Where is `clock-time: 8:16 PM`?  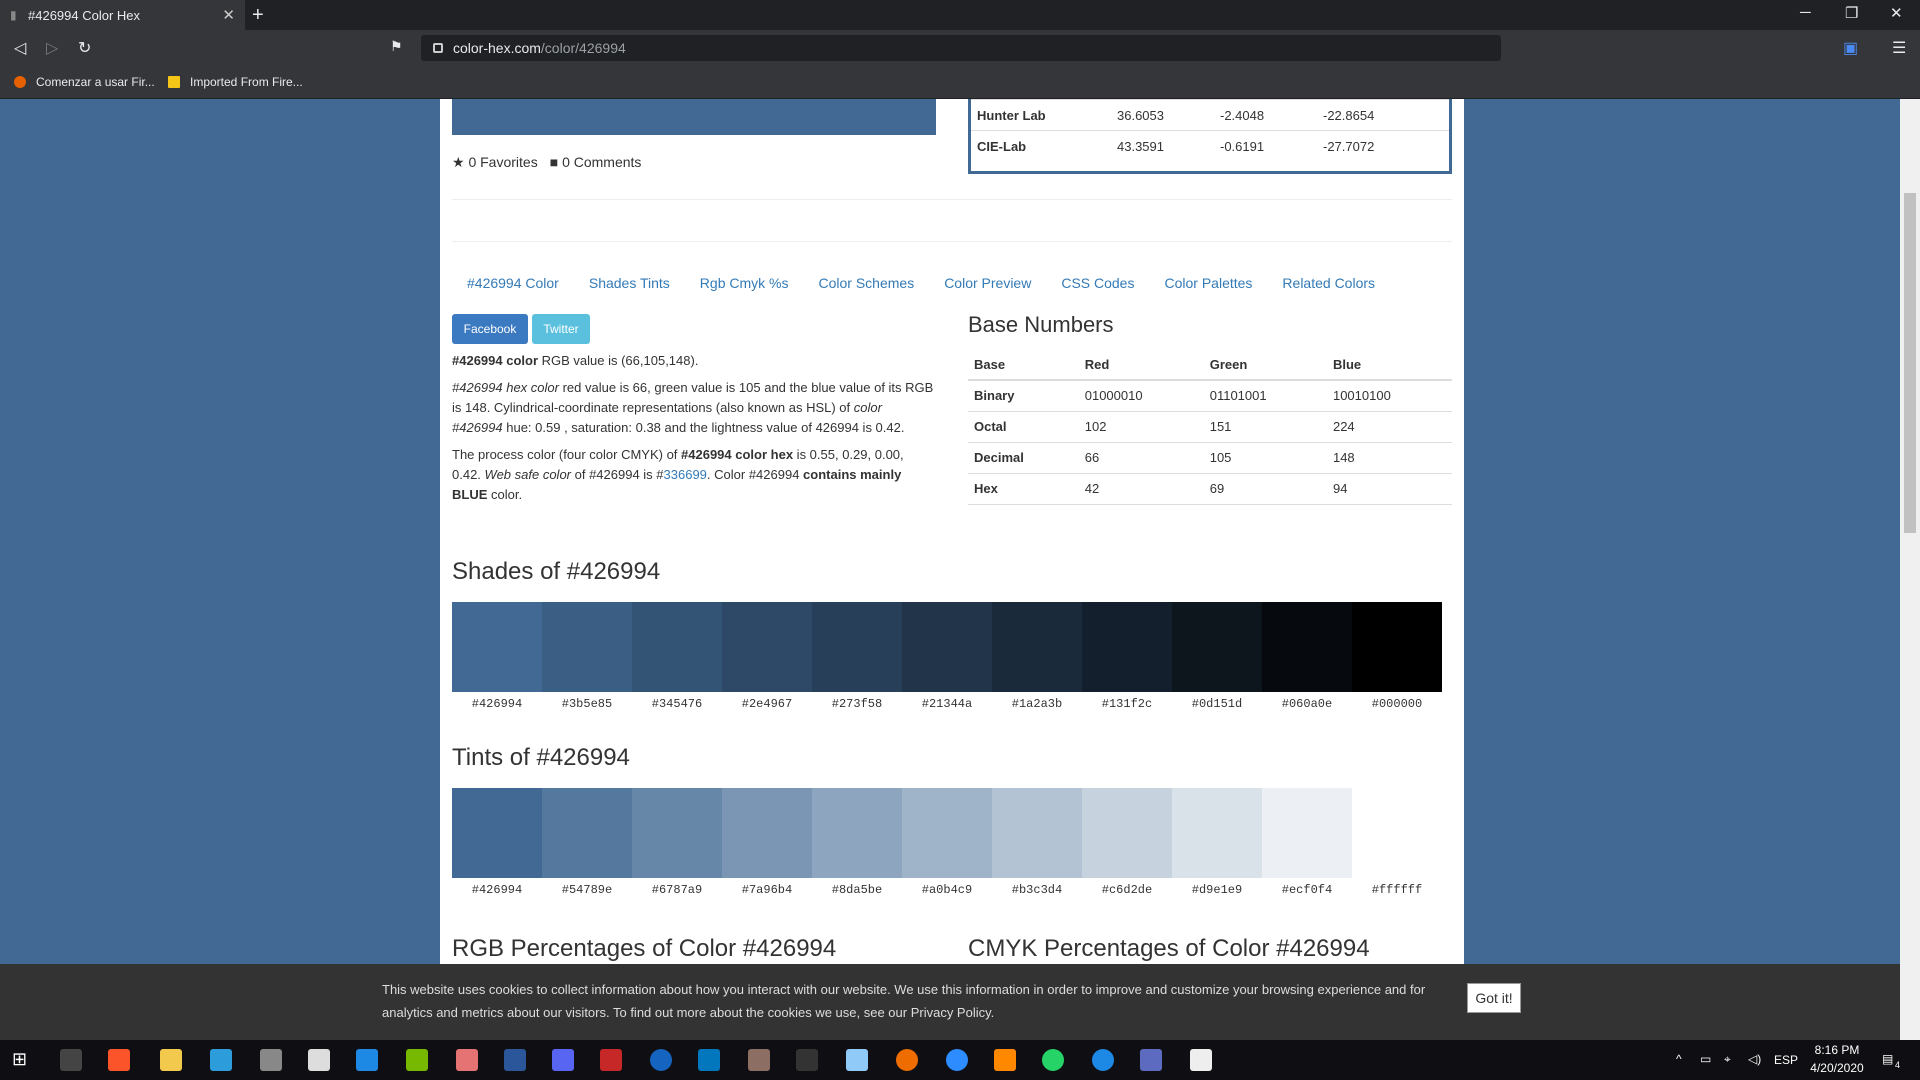
clock-time: 8:16 PM is located at coordinates (1837, 1050).